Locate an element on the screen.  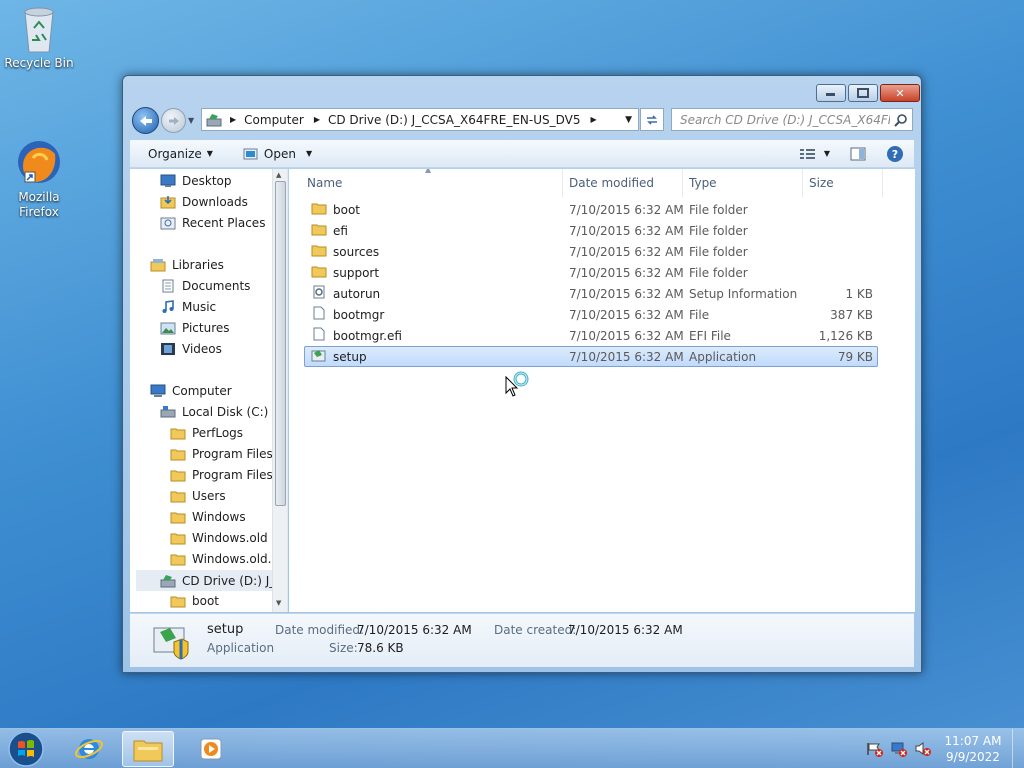
change-view-button: ▼ is located at coordinates (815, 154).